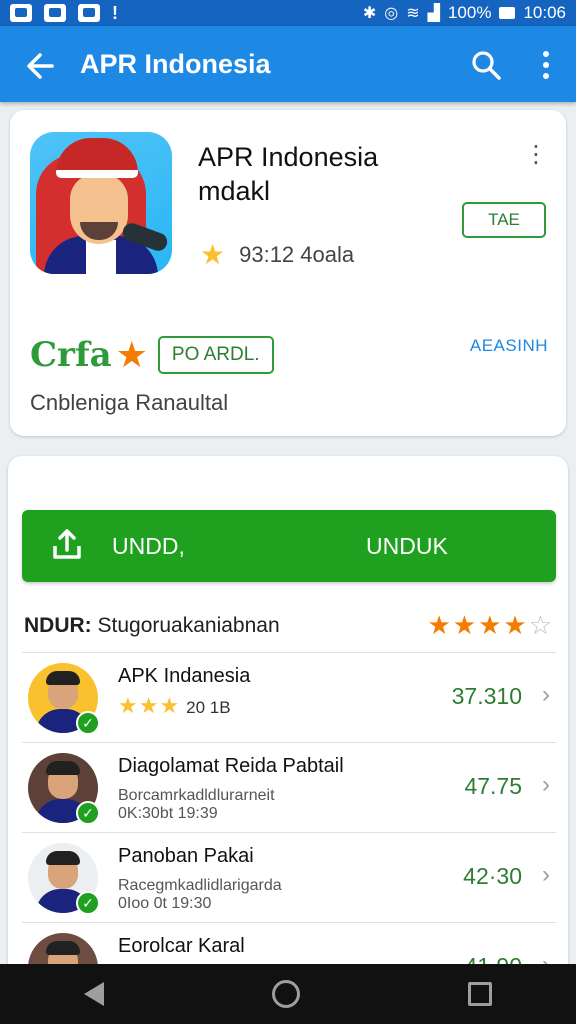 This screenshot has height=1024, width=576. I want to click on back-arrow-icon, so click(40, 64).